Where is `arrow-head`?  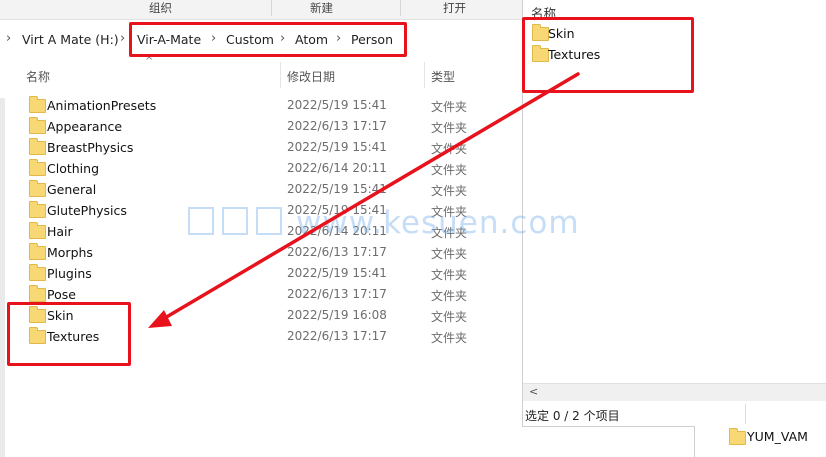 arrow-head is located at coordinates (160, 319).